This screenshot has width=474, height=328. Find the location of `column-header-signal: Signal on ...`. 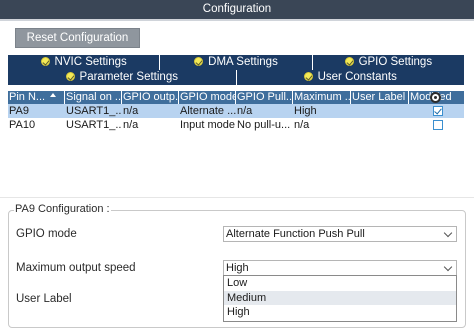

column-header-signal: Signal on ... is located at coordinates (93, 97).